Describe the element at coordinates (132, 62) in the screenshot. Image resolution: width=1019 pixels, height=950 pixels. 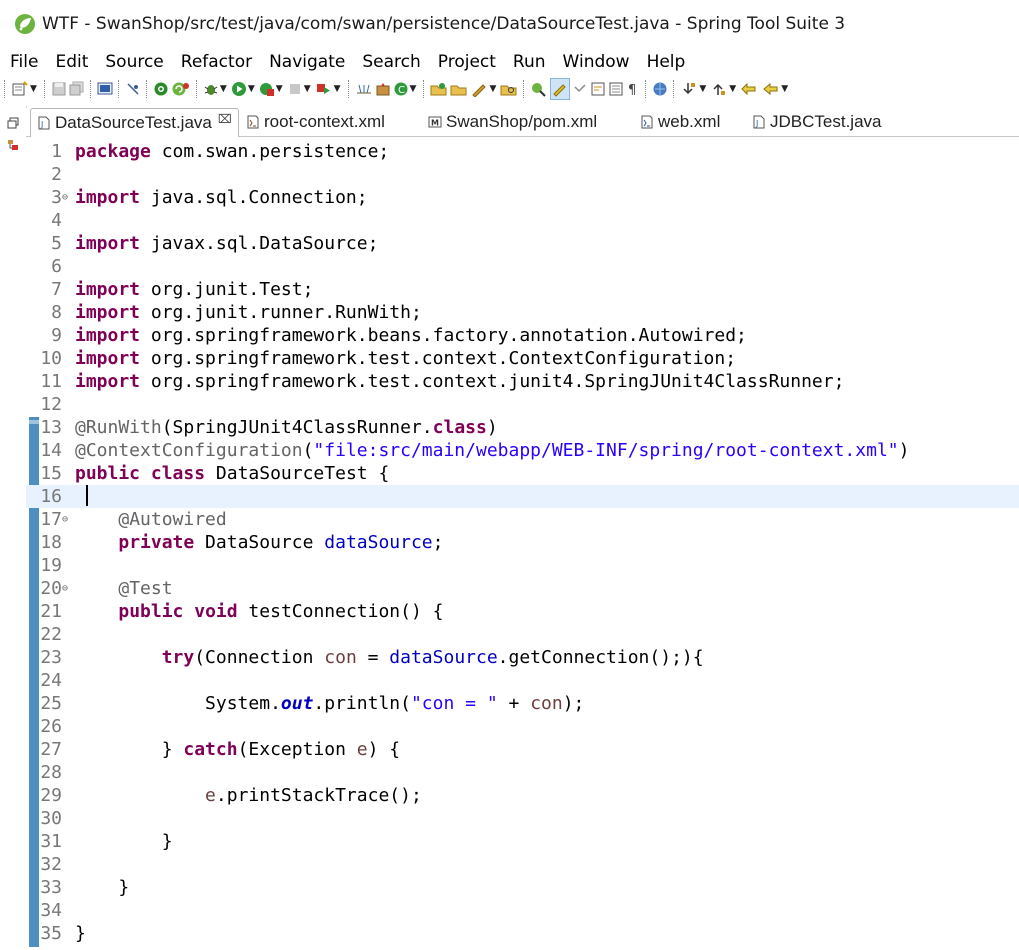
I see `menu-source: Source` at that location.